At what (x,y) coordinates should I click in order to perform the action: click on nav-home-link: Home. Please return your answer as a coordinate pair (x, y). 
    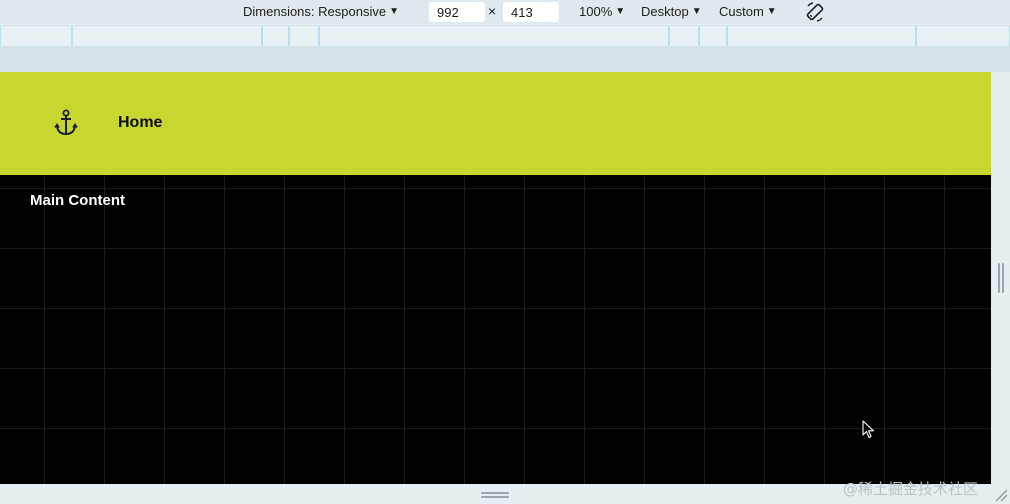
    Looking at the image, I should click on (140, 123).